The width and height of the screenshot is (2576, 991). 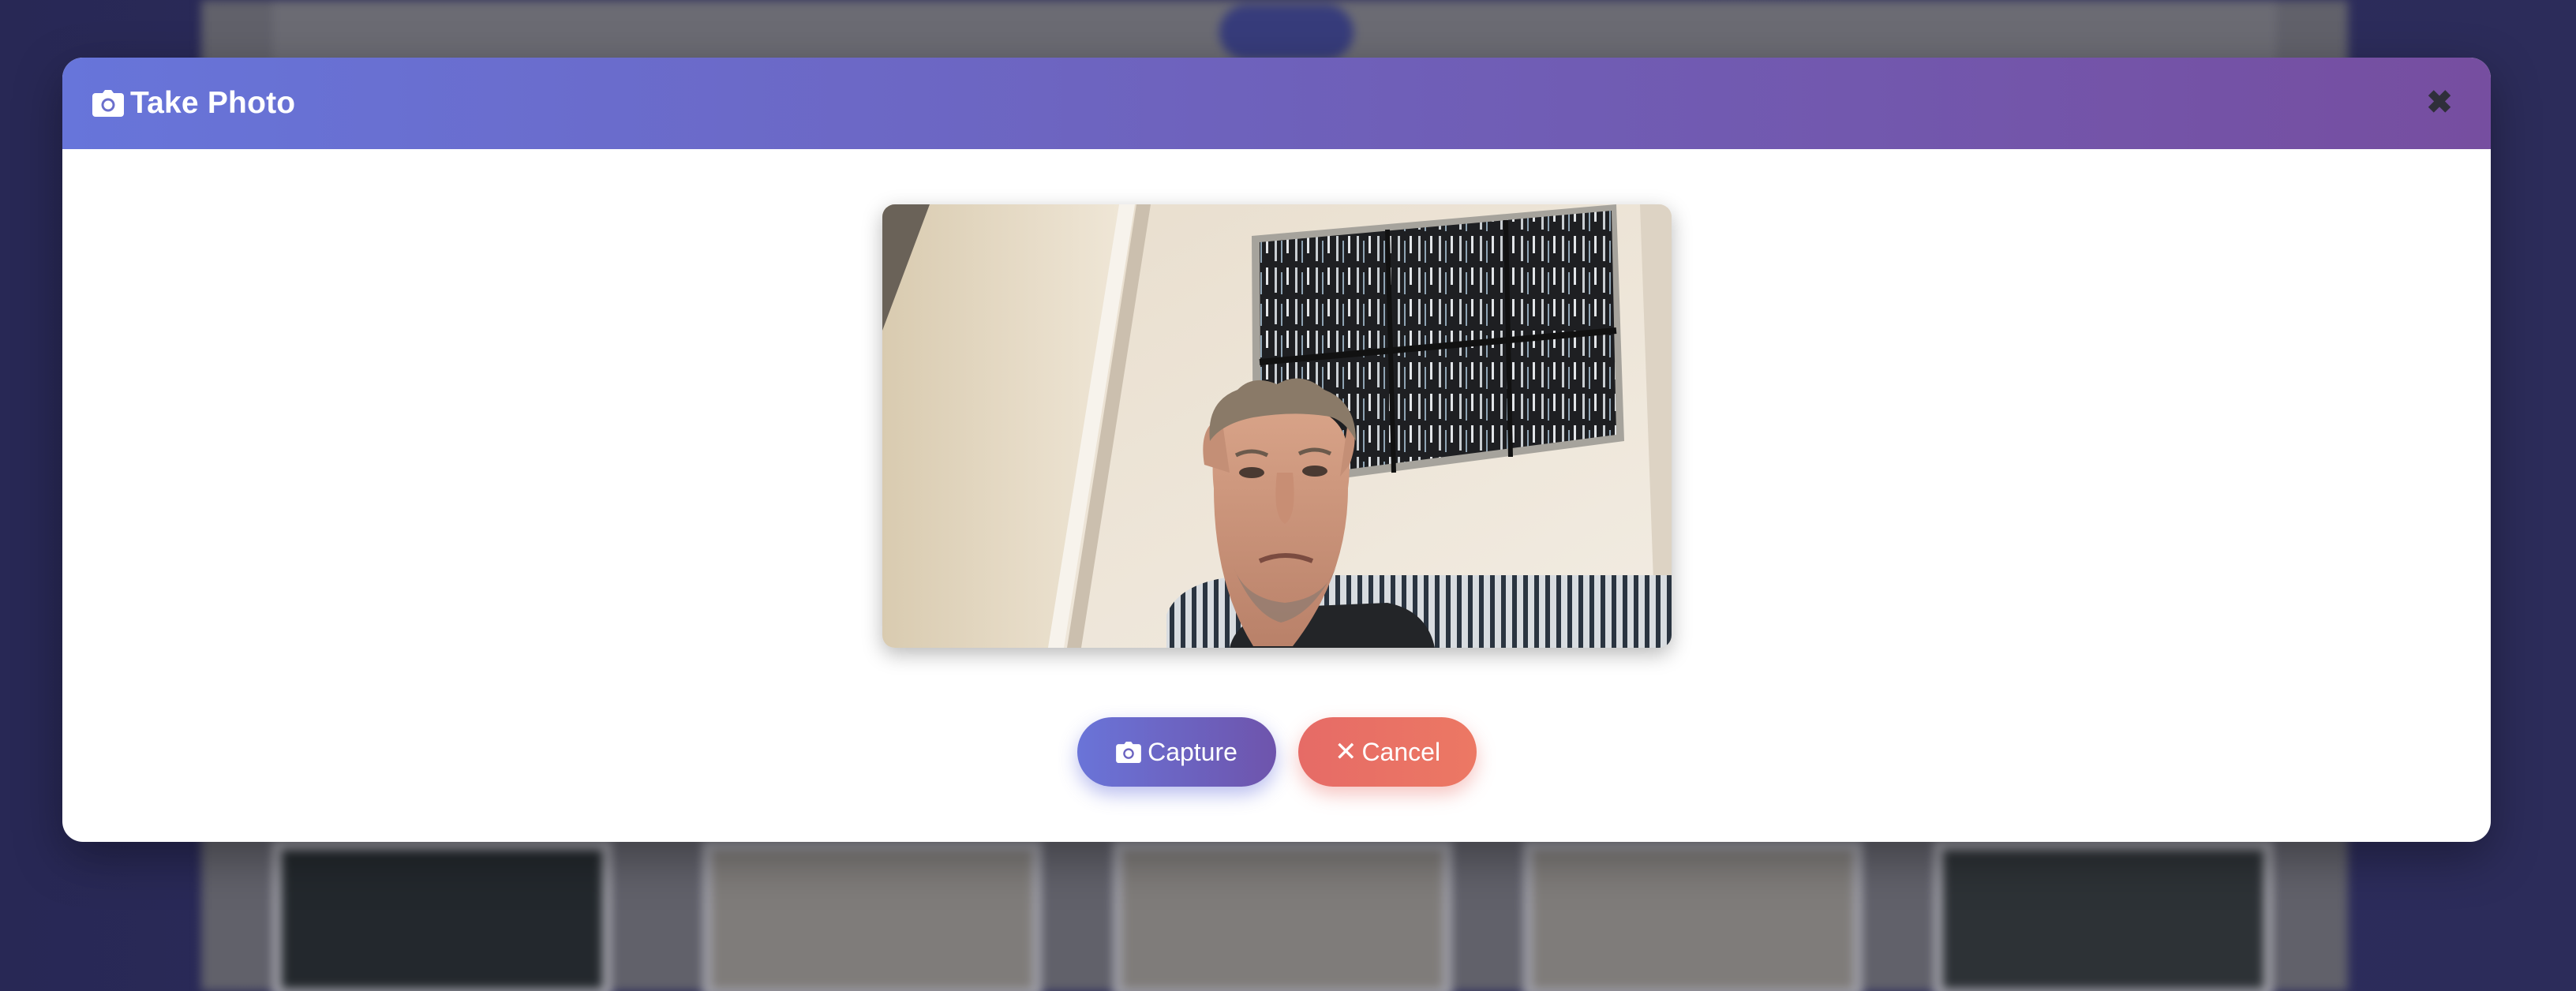 I want to click on close-icon: ✖, so click(x=2439, y=102).